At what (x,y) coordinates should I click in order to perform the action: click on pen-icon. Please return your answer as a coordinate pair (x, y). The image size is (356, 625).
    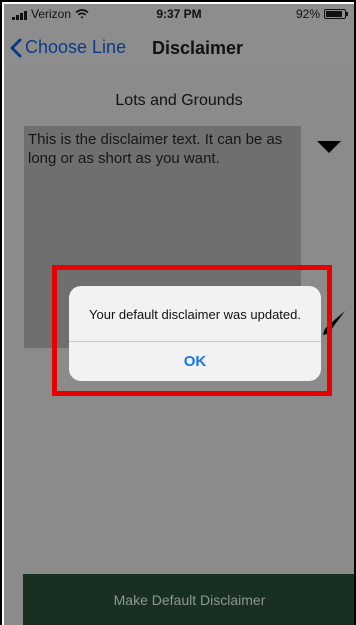
    Looking at the image, I should click on (334, 322).